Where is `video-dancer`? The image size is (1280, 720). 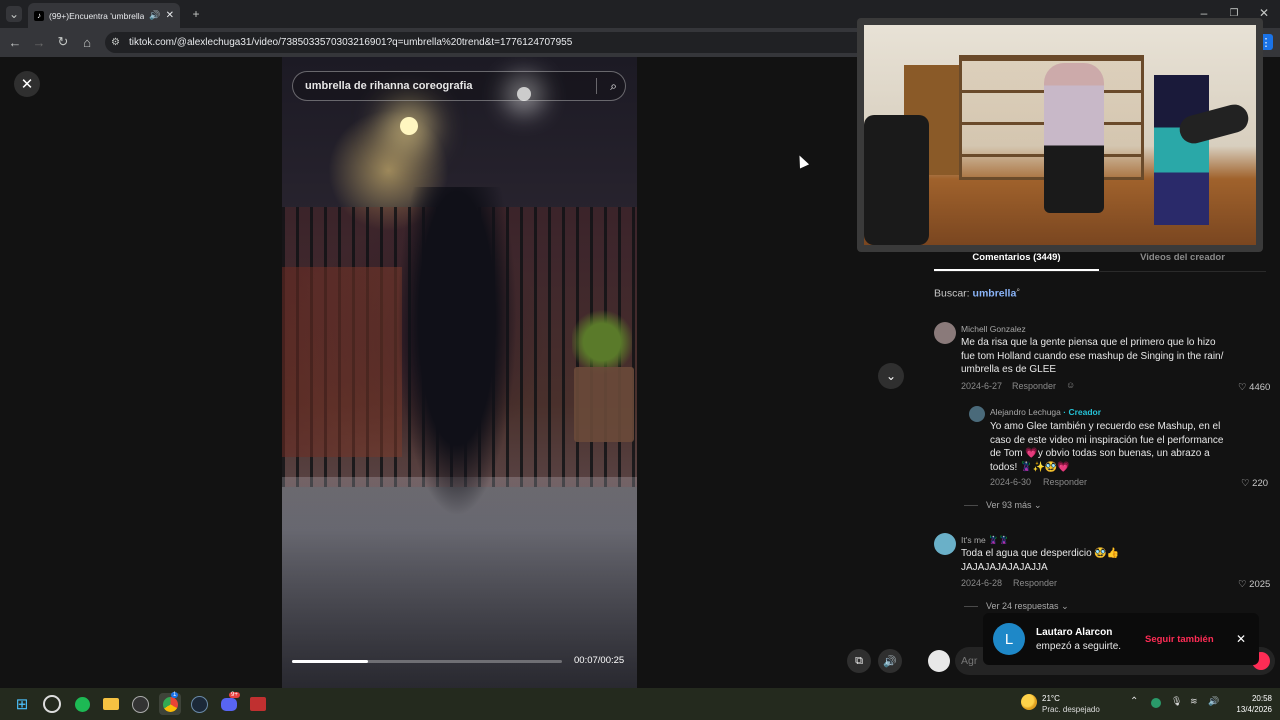 video-dancer is located at coordinates (457, 352).